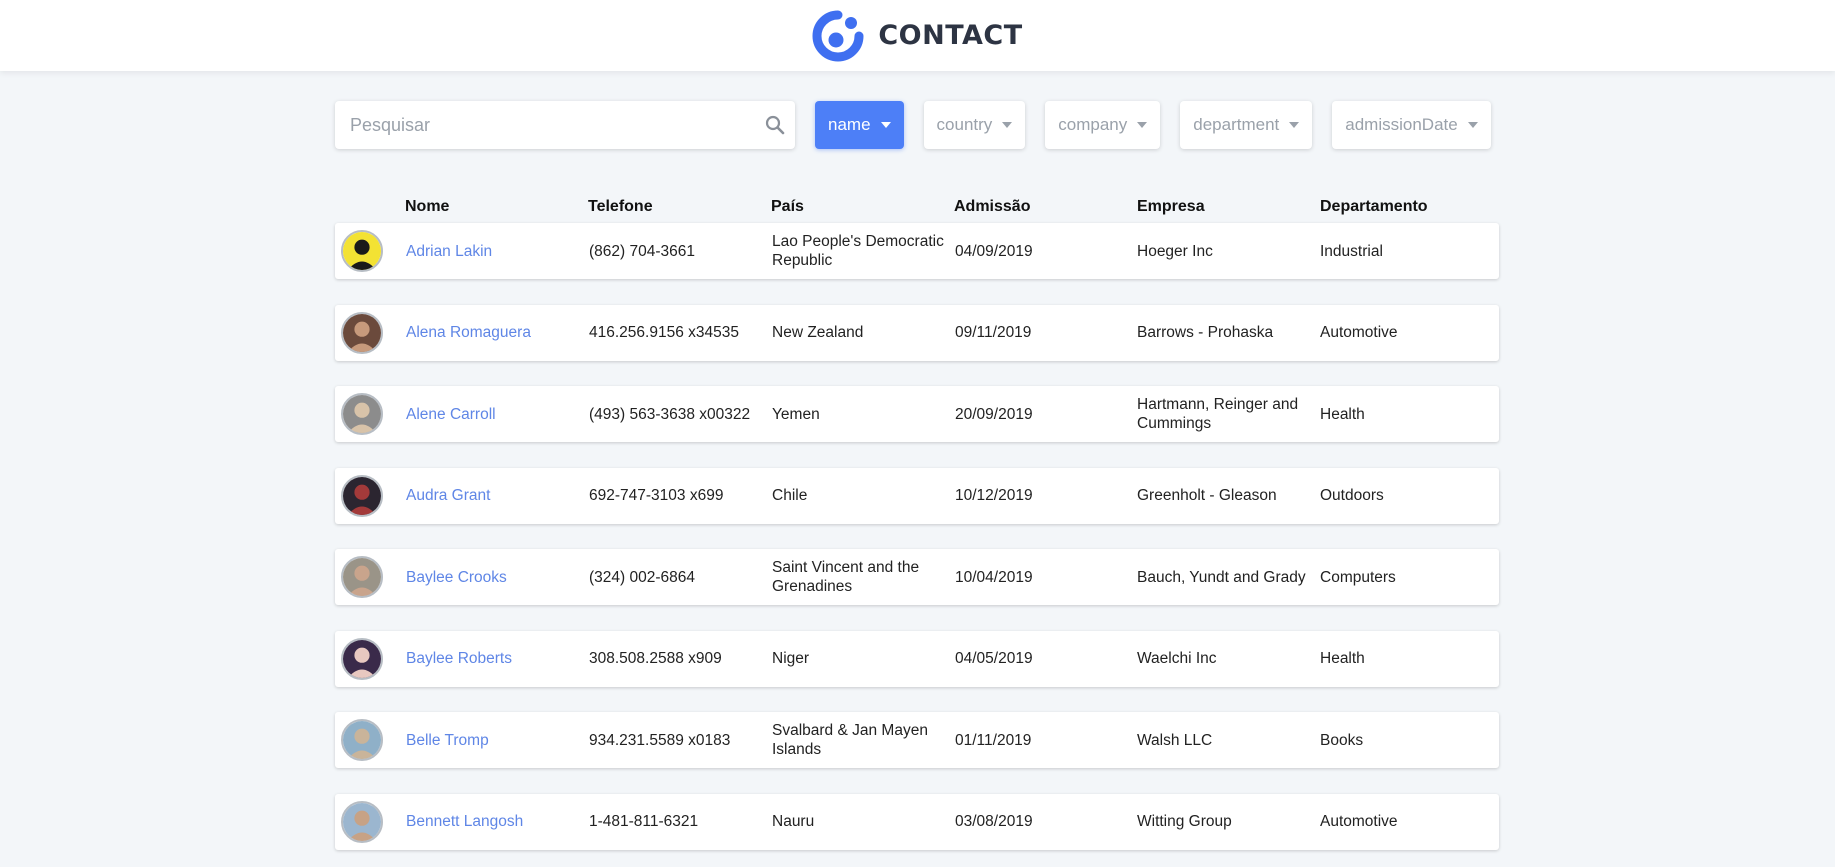 This screenshot has width=1835, height=867. What do you see at coordinates (468, 332) in the screenshot?
I see `contact-name-link: Alena Romaguera` at bounding box center [468, 332].